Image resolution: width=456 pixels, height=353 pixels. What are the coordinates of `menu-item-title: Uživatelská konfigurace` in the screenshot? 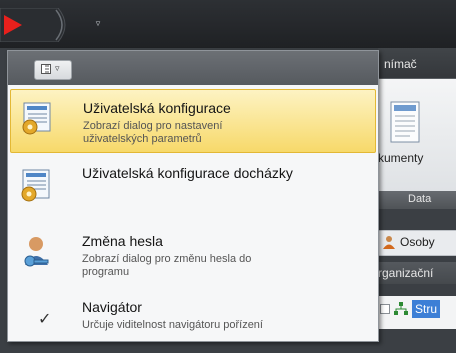 It's located at (157, 108).